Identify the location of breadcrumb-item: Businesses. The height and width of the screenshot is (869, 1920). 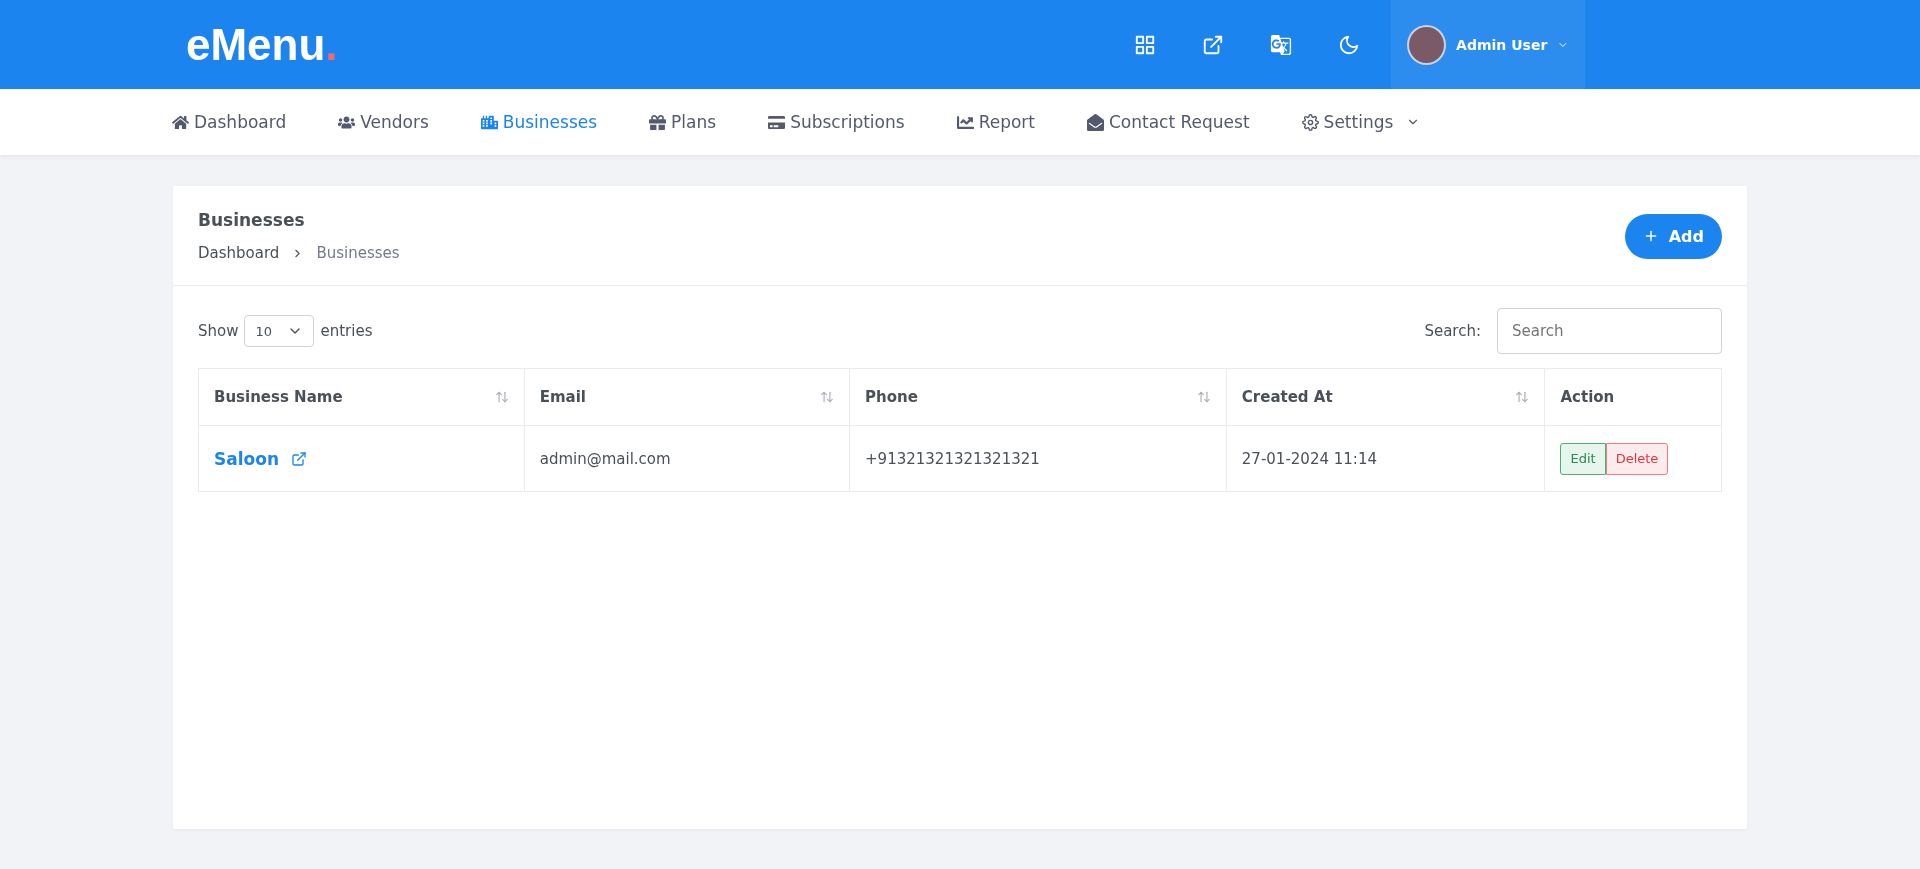
(358, 253).